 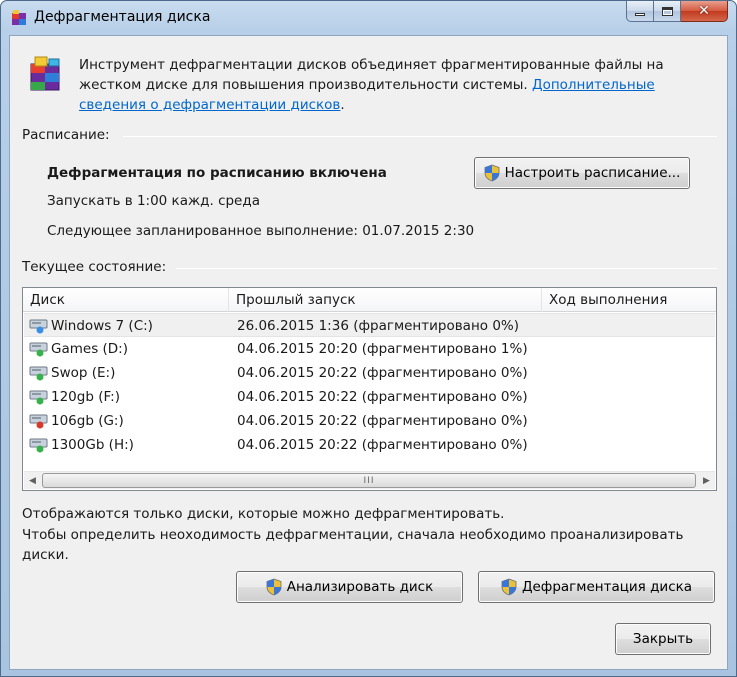 I want to click on schedule-run-at: Запускать в 1:00 кажд. среда, so click(x=153, y=201).